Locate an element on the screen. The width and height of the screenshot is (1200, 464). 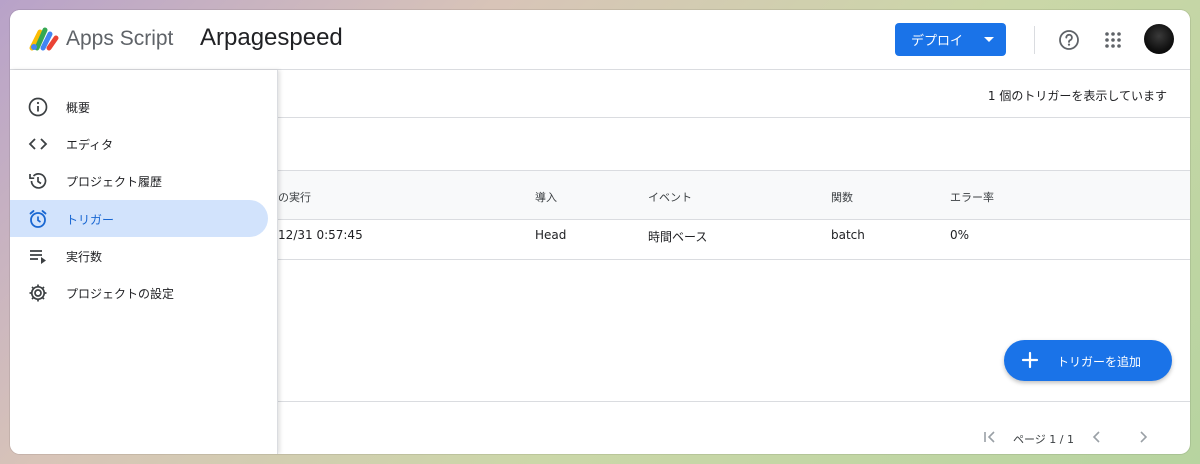
apps-script-logo-icon is located at coordinates (45, 39).